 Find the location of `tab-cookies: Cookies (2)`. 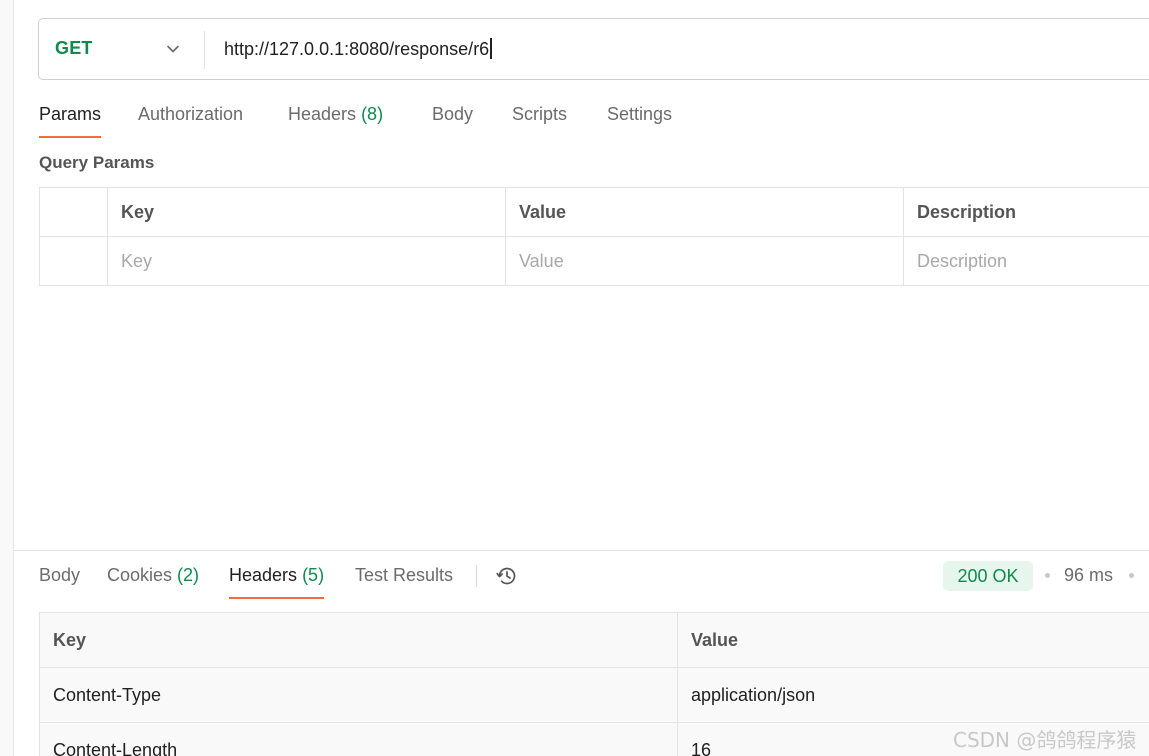

tab-cookies: Cookies (2) is located at coordinates (153, 575).